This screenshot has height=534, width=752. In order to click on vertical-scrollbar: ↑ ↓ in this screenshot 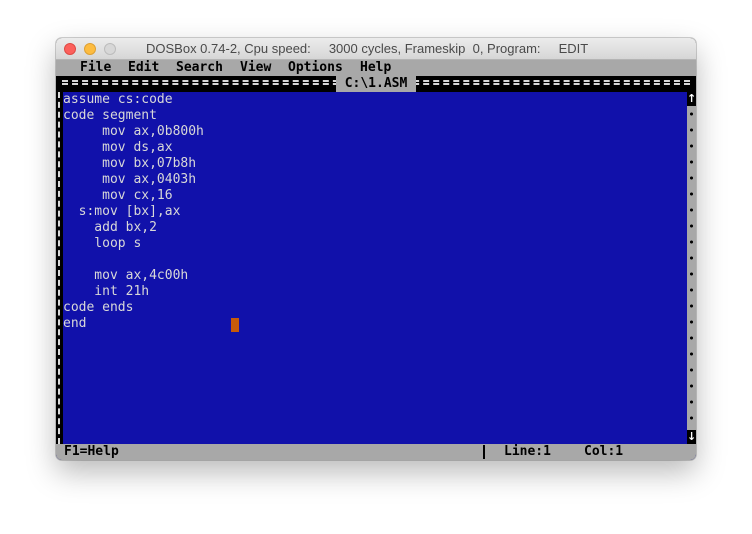, I will do `click(691, 268)`.